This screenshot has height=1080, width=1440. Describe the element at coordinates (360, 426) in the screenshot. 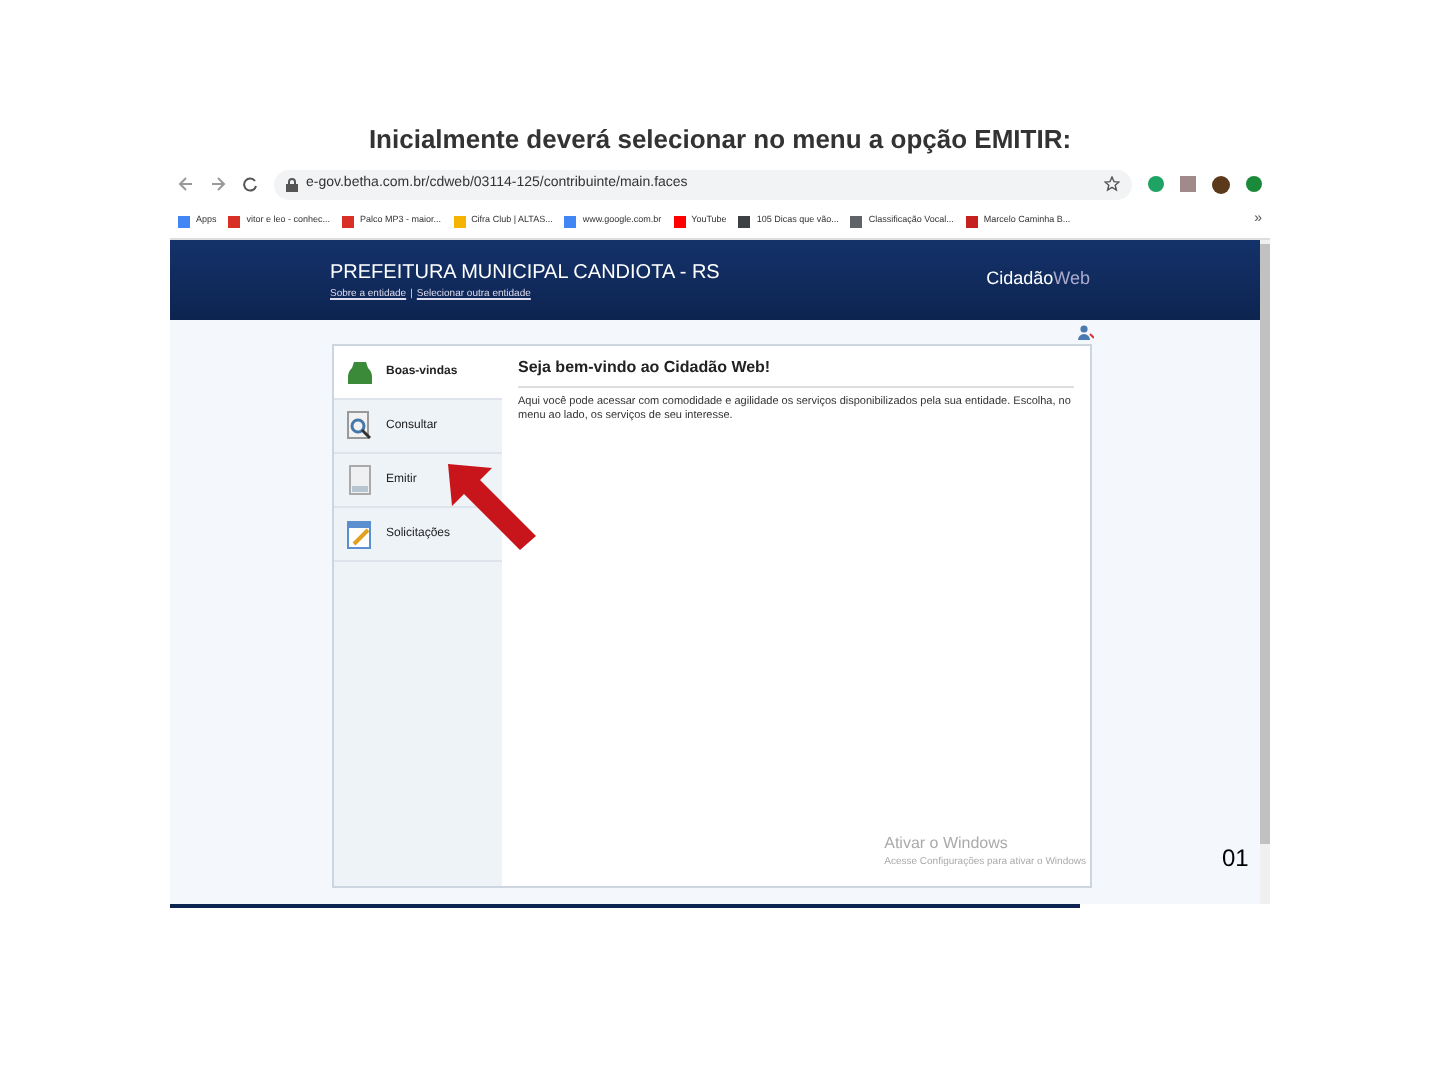

I see `magnifier-document-icon` at that location.